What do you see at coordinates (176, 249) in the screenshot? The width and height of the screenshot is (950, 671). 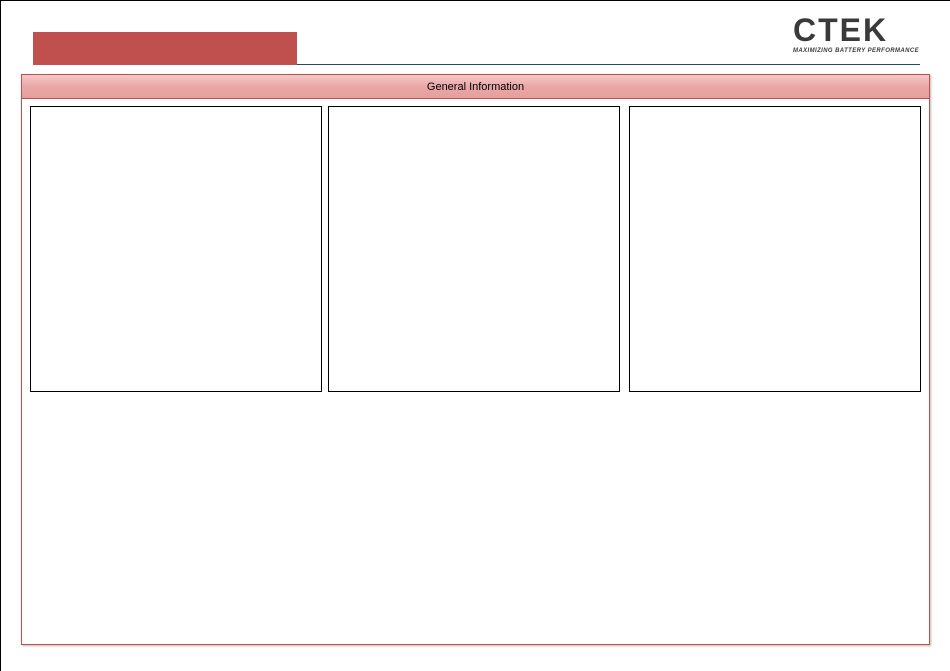 I see `content-panel-left` at bounding box center [176, 249].